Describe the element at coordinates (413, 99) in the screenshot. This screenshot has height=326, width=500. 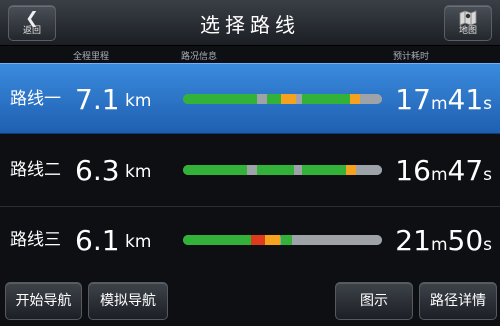
I see `time-minutes: 17` at that location.